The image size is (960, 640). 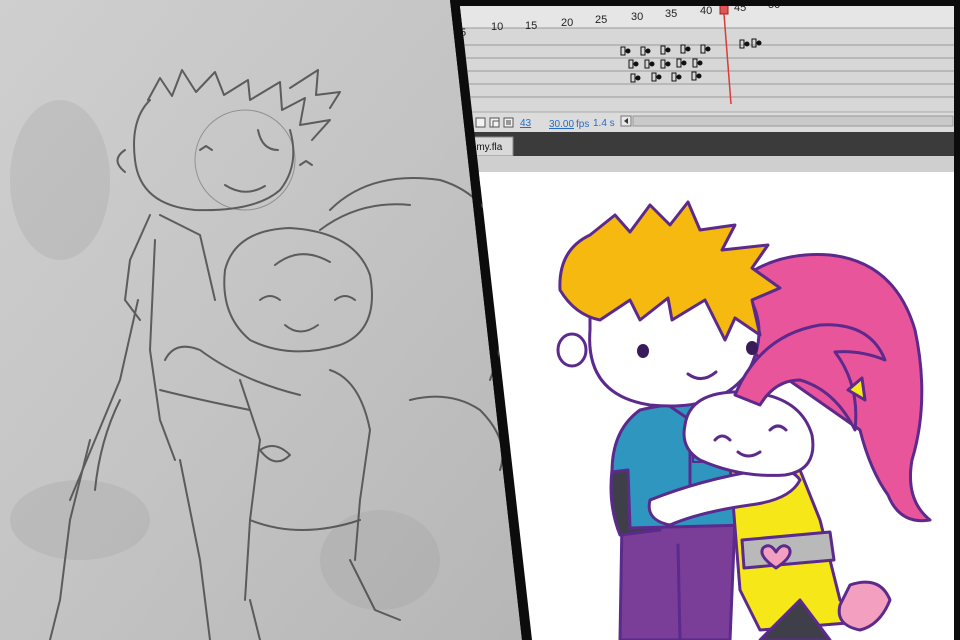 I want to click on current-frame-label: 43, so click(x=526, y=123).